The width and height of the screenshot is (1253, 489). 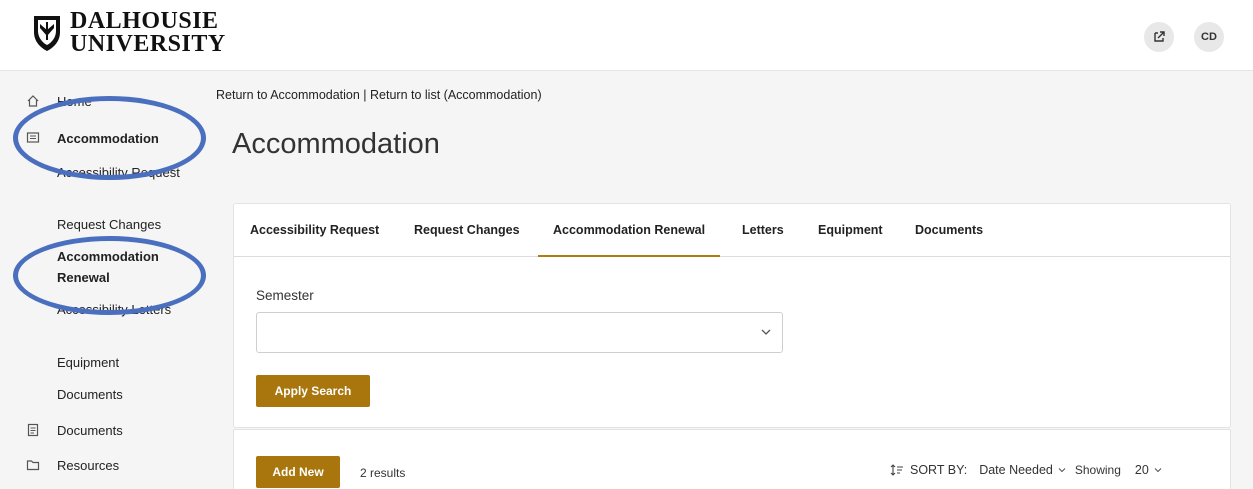 I want to click on page-size-select: 20, so click(x=1149, y=470).